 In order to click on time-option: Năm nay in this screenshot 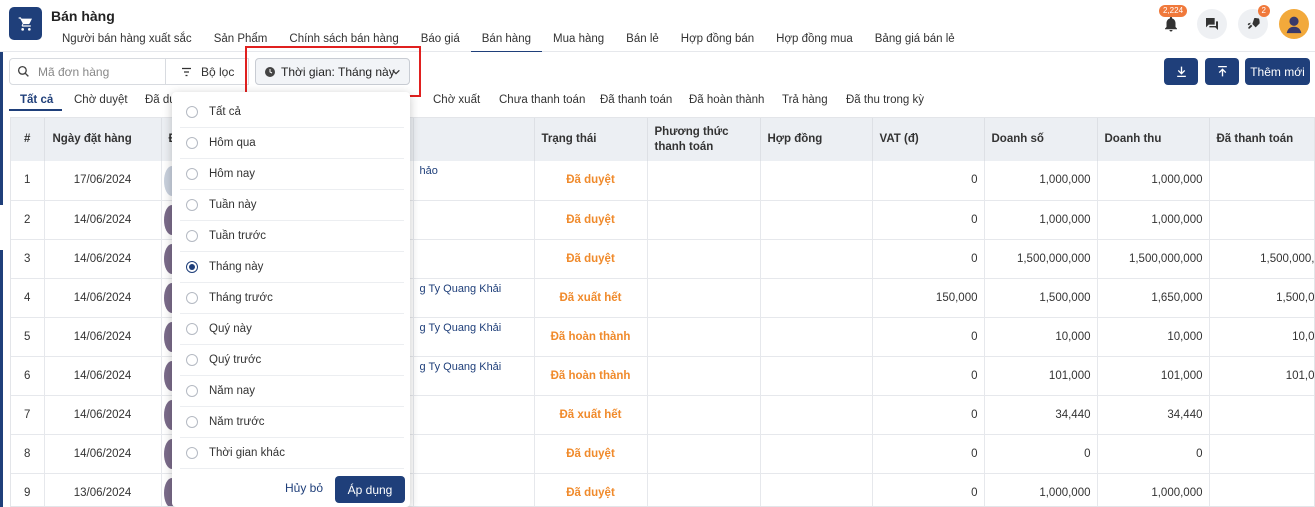, I will do `click(292, 391)`.